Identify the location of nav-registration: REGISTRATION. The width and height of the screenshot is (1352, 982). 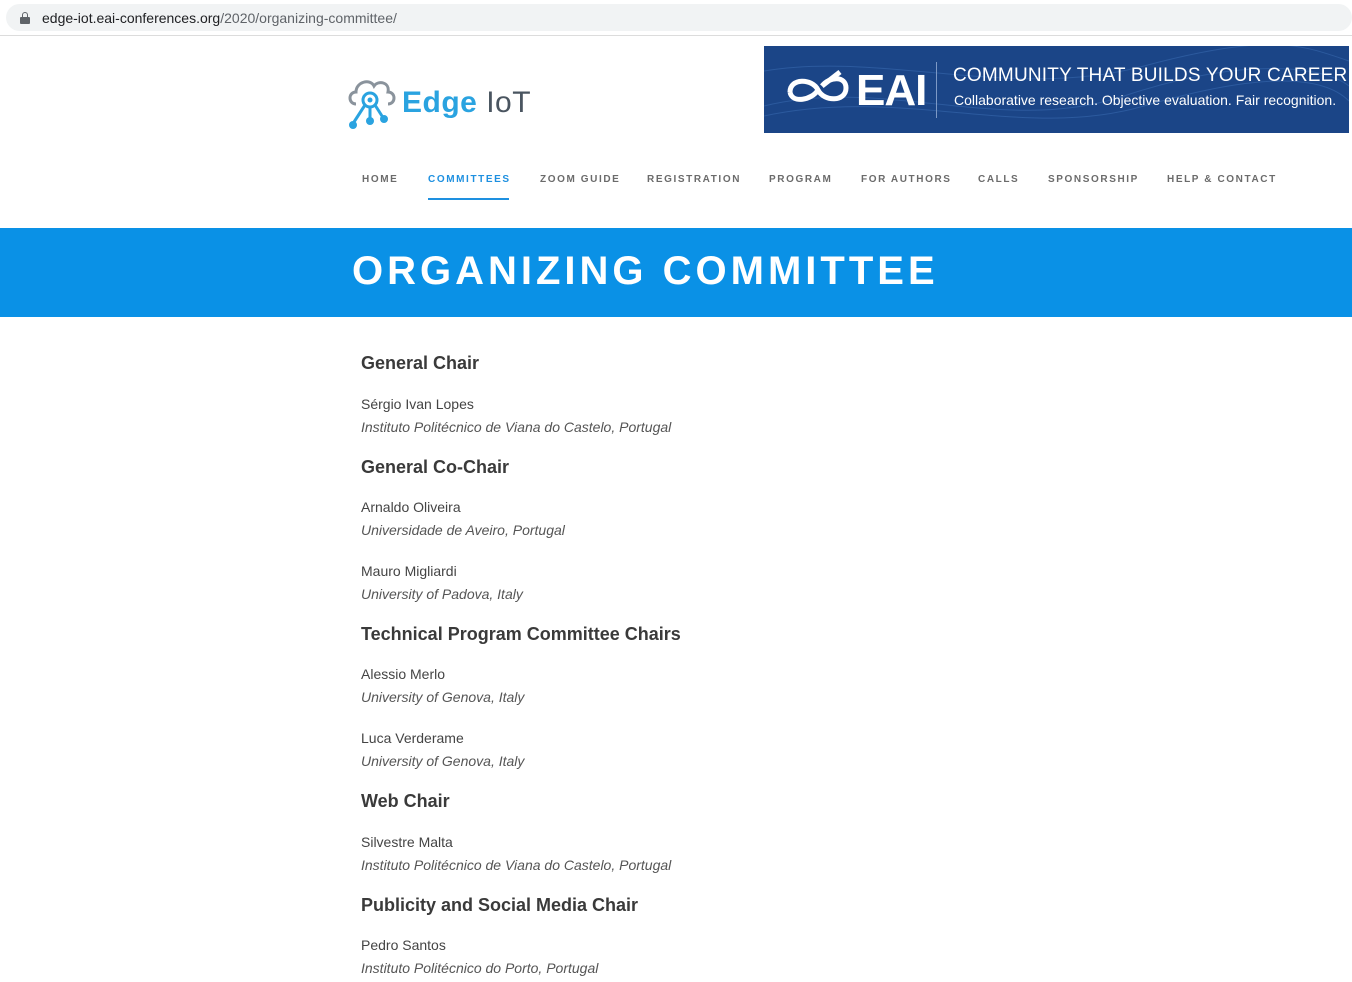
(694, 179).